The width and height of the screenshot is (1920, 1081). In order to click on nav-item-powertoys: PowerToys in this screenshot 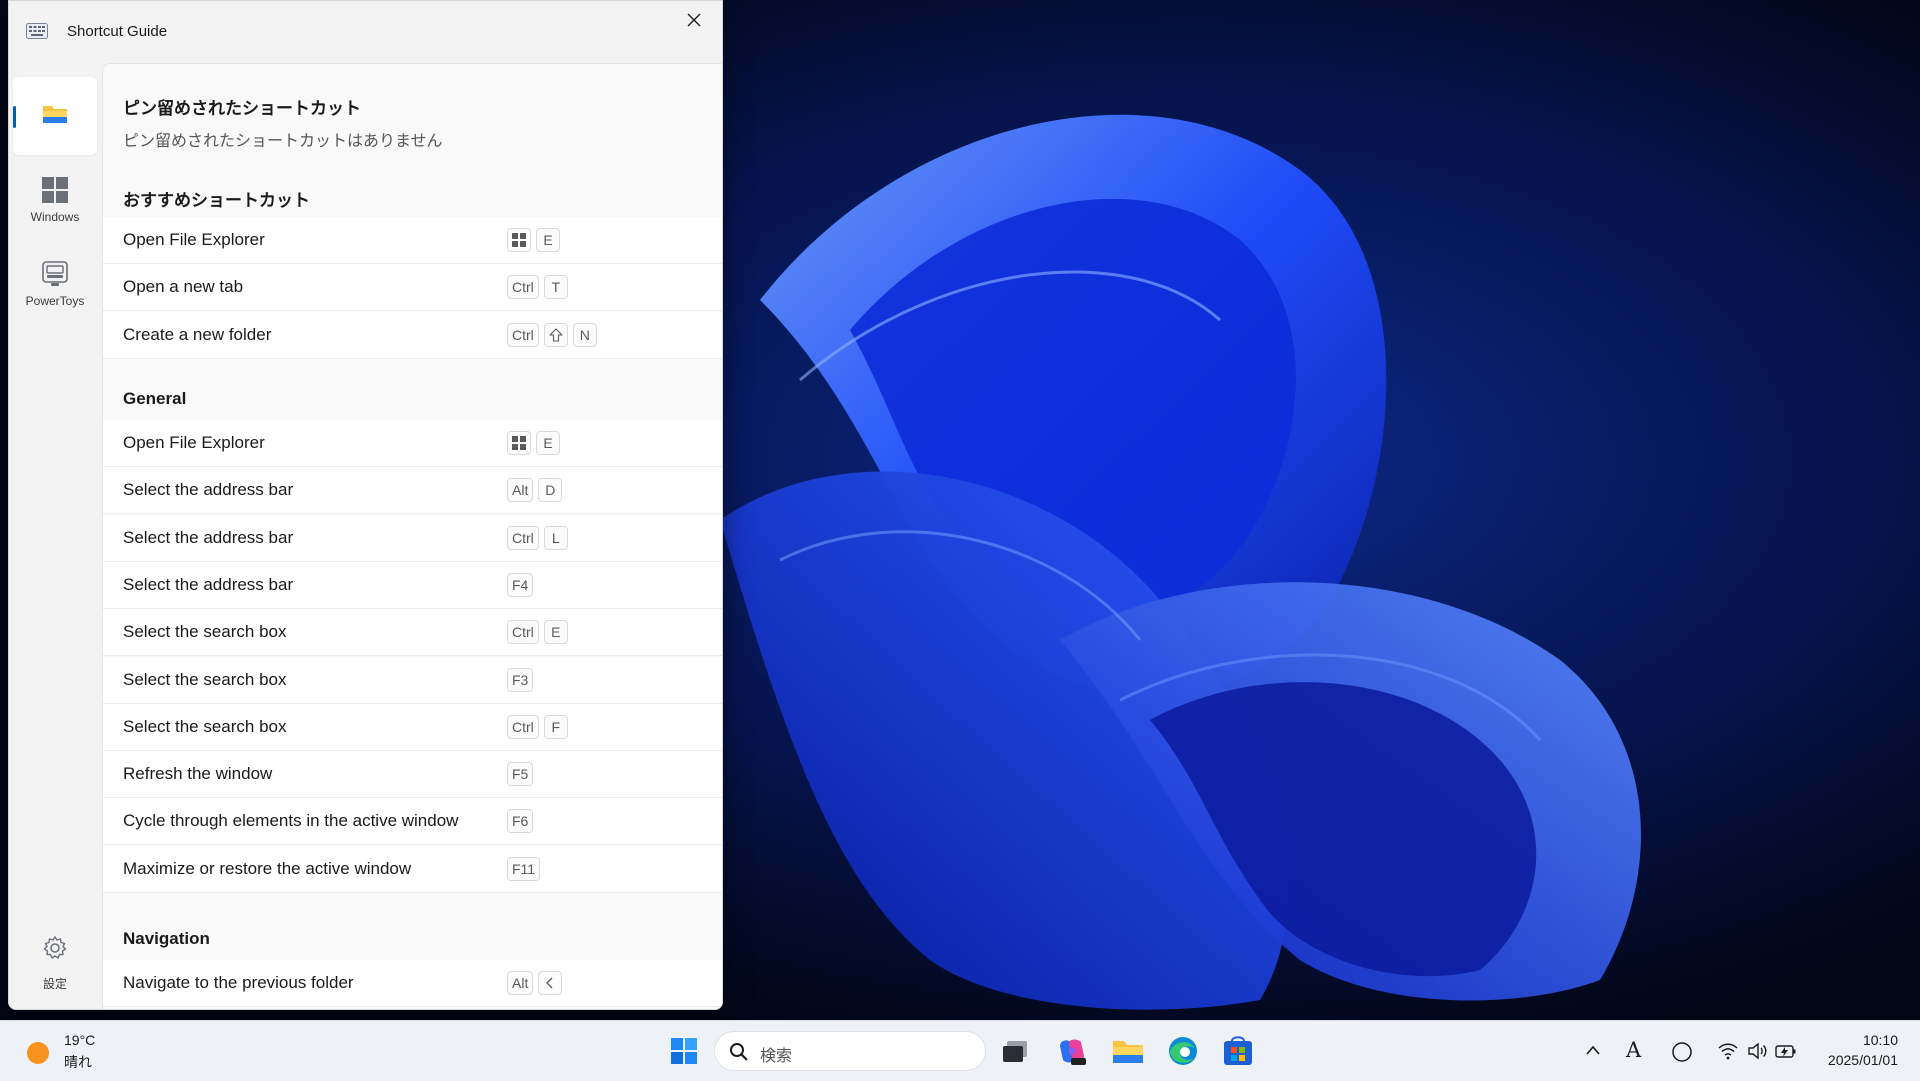, I will do `click(55, 284)`.